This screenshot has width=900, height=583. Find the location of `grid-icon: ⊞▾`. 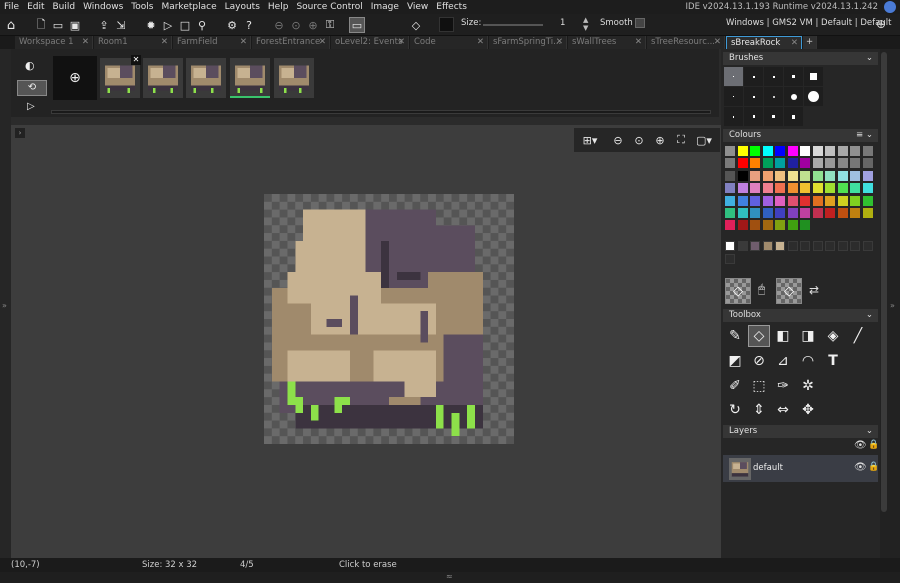

grid-icon: ⊞▾ is located at coordinates (590, 140).